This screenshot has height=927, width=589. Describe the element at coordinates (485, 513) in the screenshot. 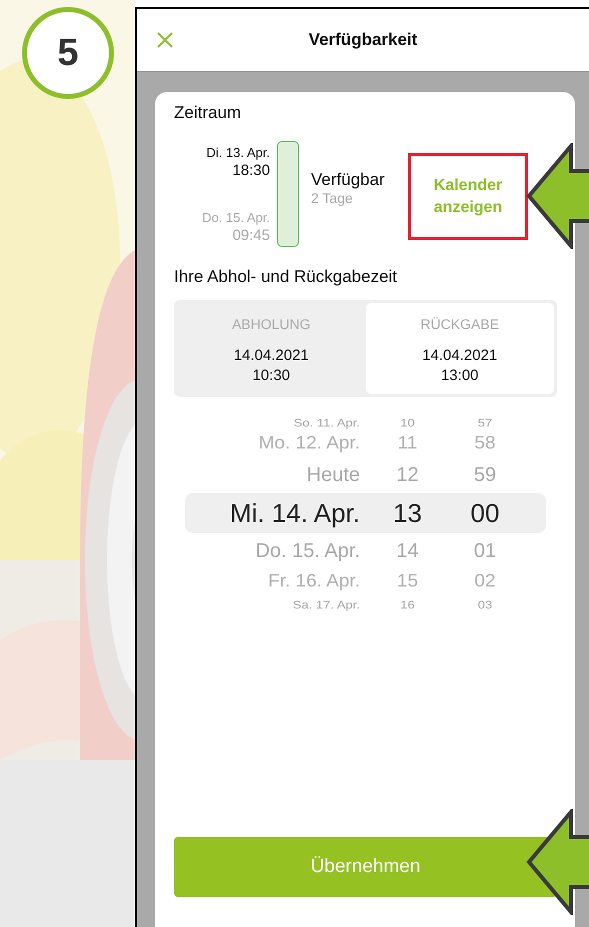

I see `minute-option: 00` at that location.